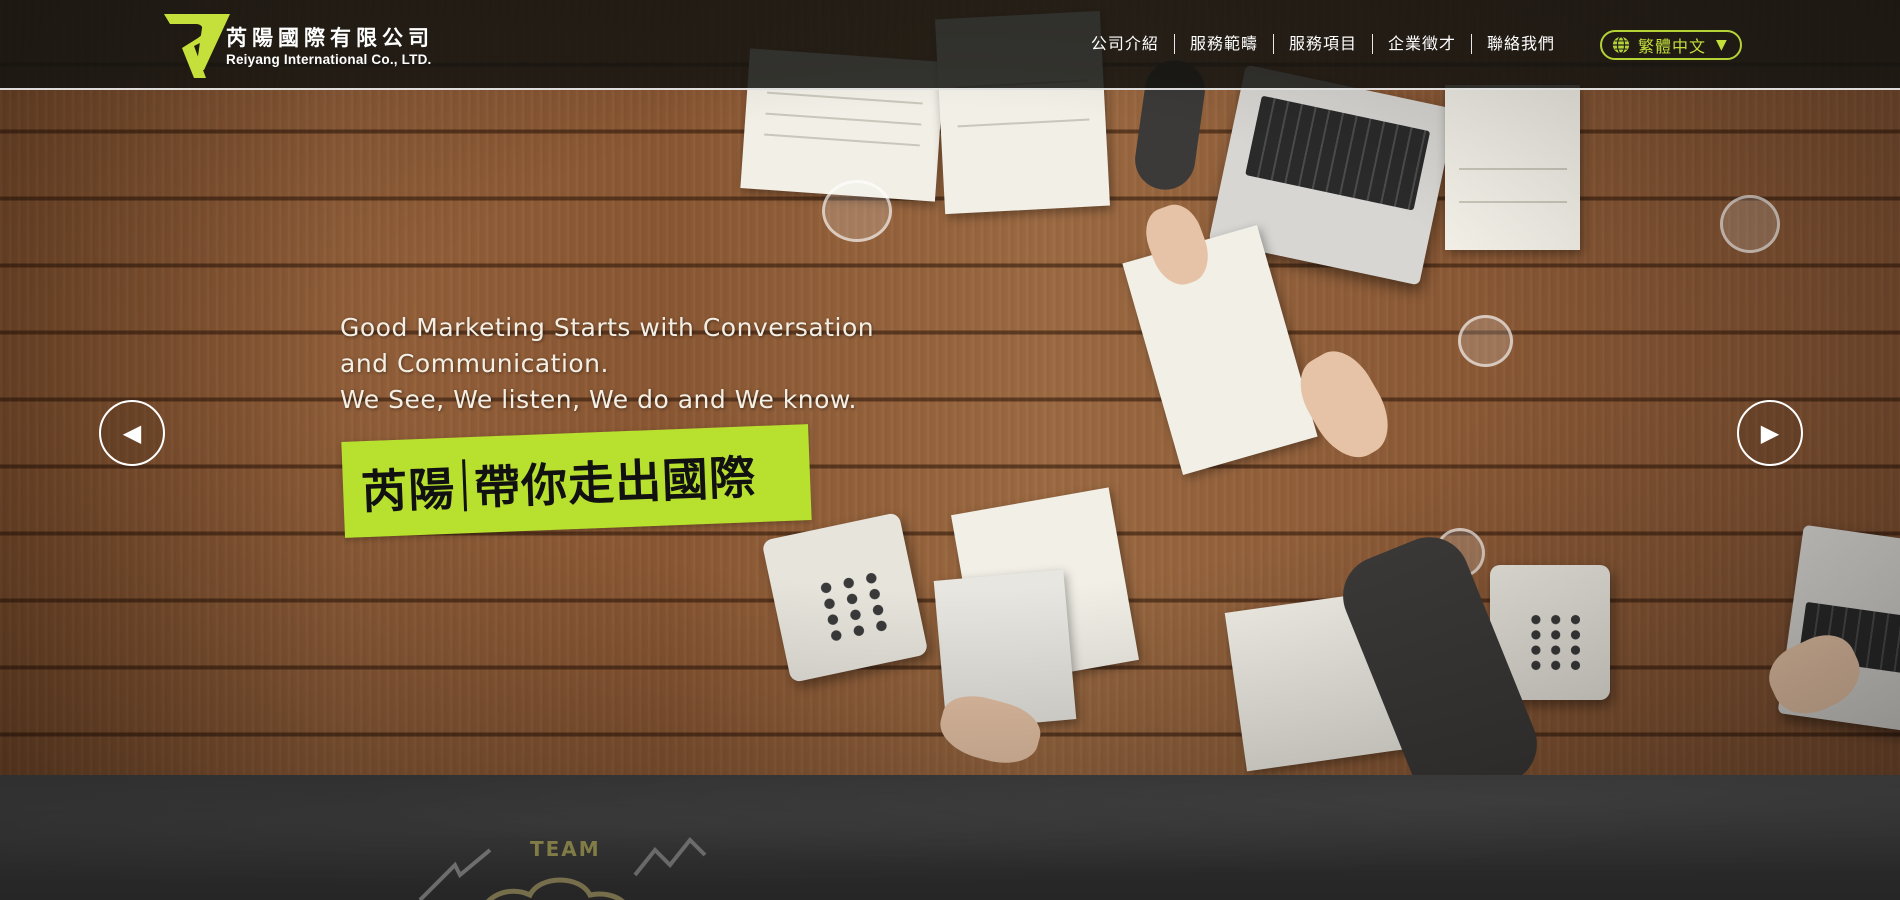  I want to click on report-paper-decoration, so click(1220, 350).